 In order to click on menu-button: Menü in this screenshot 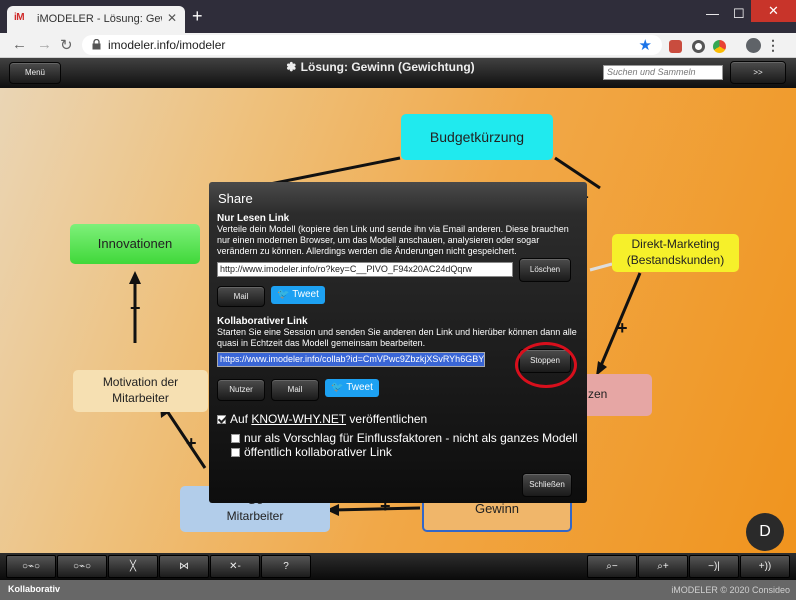, I will do `click(35, 73)`.